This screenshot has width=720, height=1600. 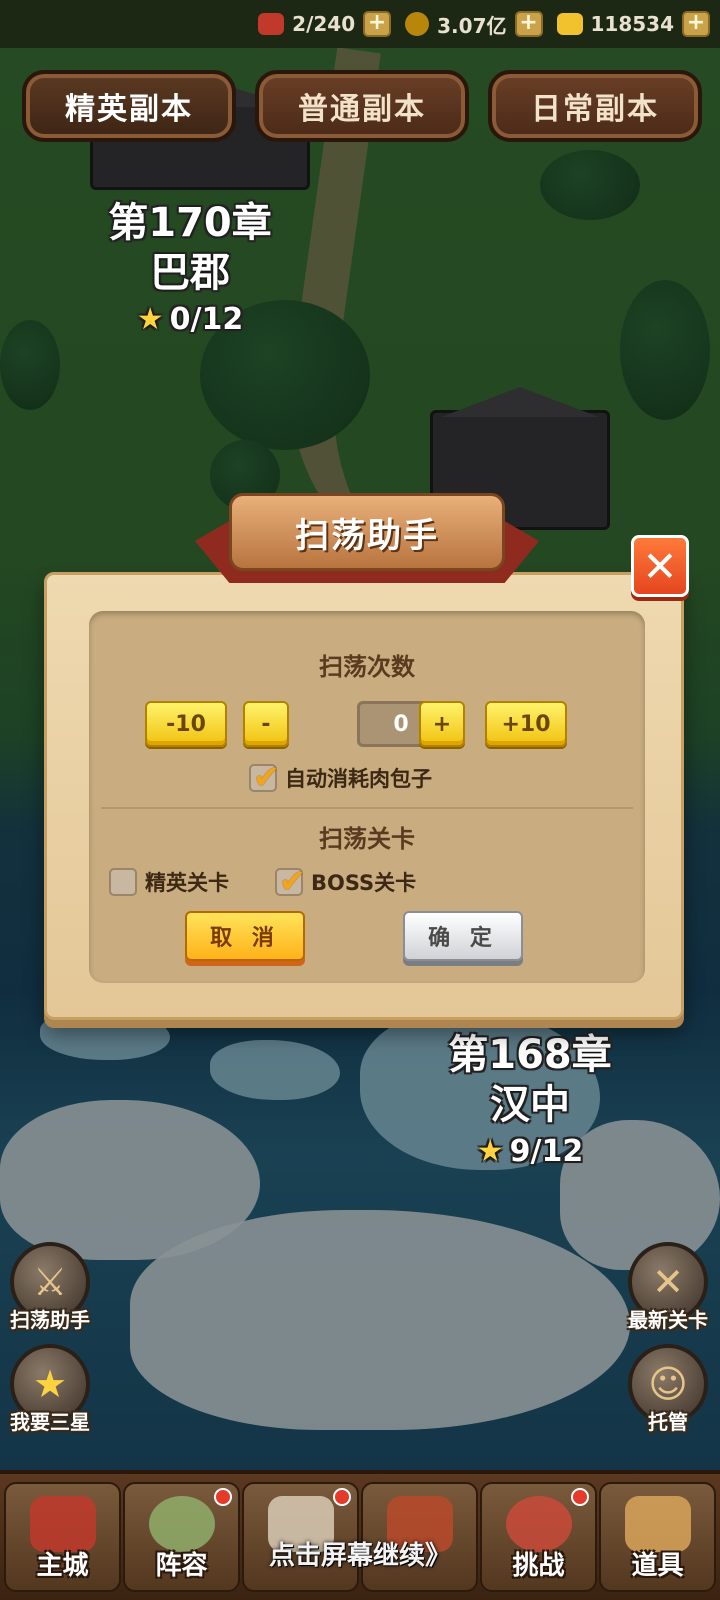 What do you see at coordinates (463, 936) in the screenshot?
I see `confirm-button: 确 定` at bounding box center [463, 936].